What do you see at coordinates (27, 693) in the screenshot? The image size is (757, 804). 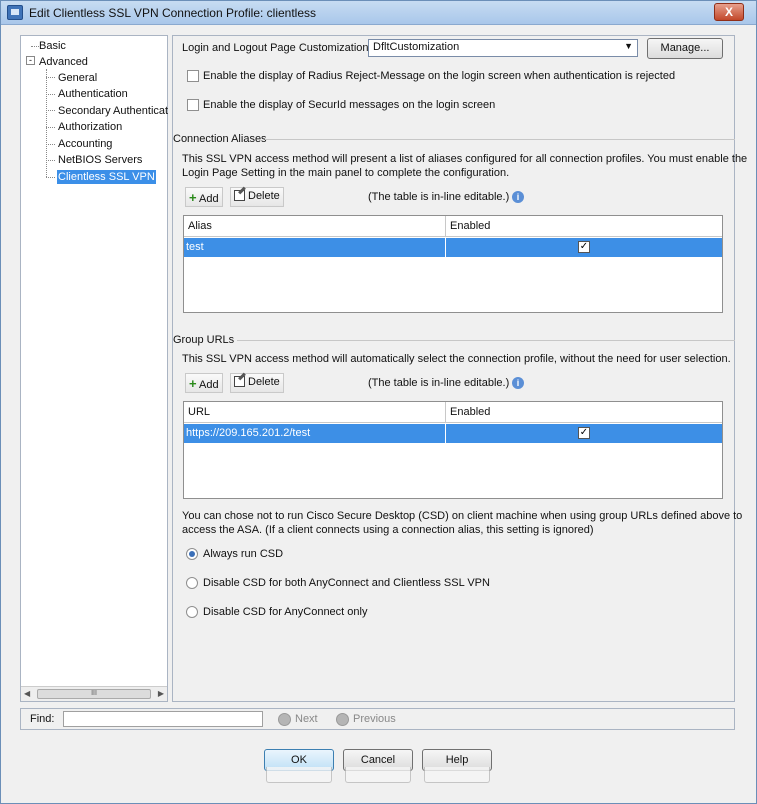 I see `scroll-left-icon: ◀` at bounding box center [27, 693].